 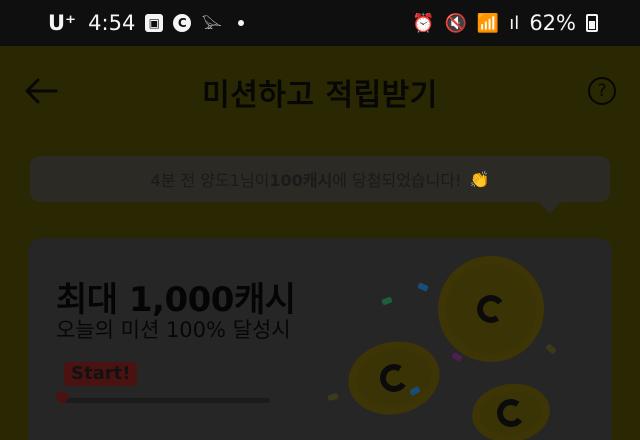 What do you see at coordinates (301, 180) in the screenshot?
I see `notice-amount: 100캐시` at bounding box center [301, 180].